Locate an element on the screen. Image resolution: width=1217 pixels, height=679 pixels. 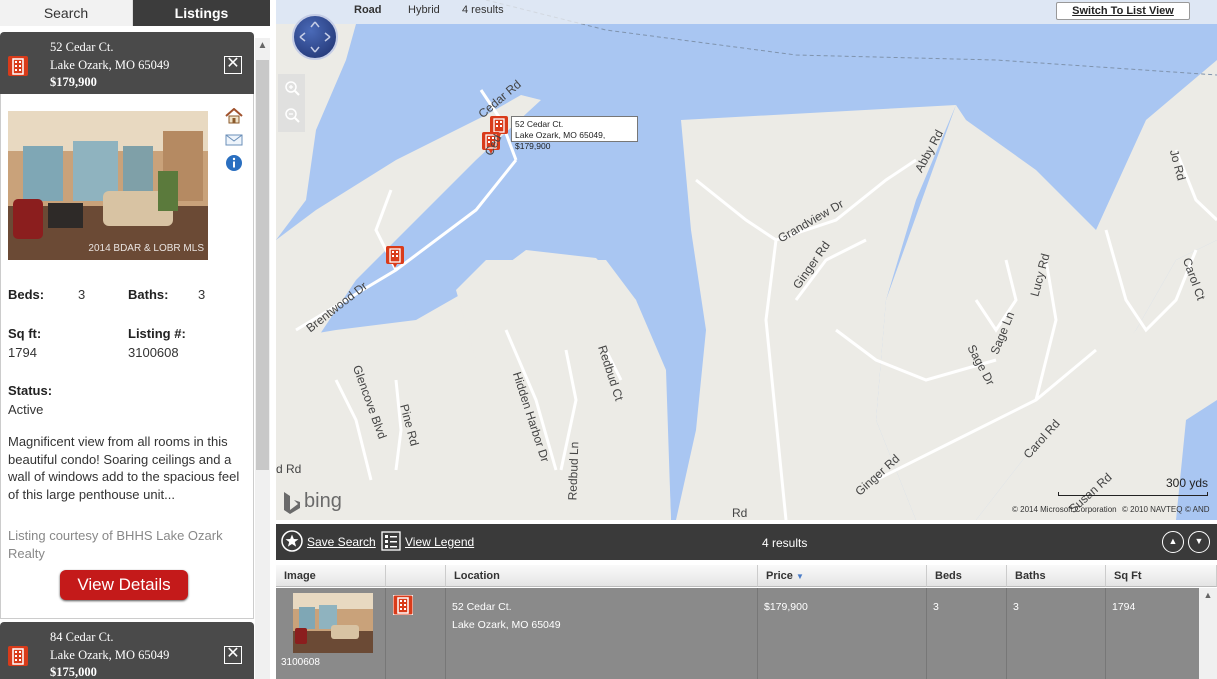
baths-label: Baths: is located at coordinates (148, 294).